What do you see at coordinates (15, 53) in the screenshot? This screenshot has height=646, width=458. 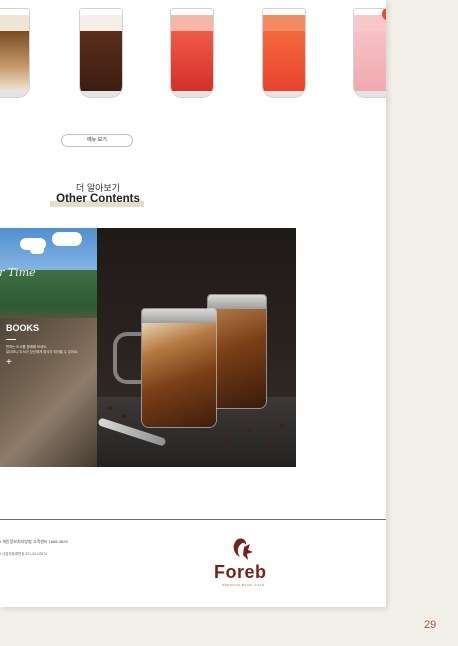 I see `drink-latte-image` at bounding box center [15, 53].